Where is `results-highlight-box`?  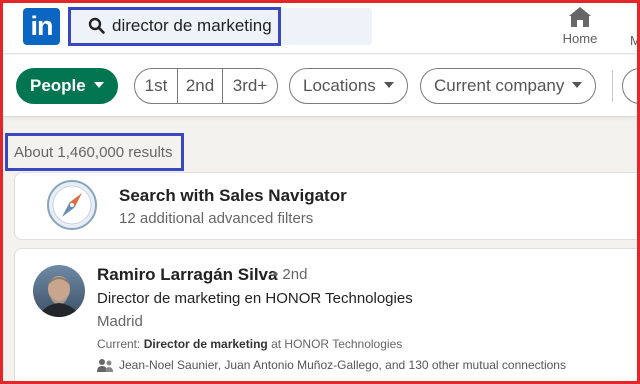 results-highlight-box is located at coordinates (94, 152).